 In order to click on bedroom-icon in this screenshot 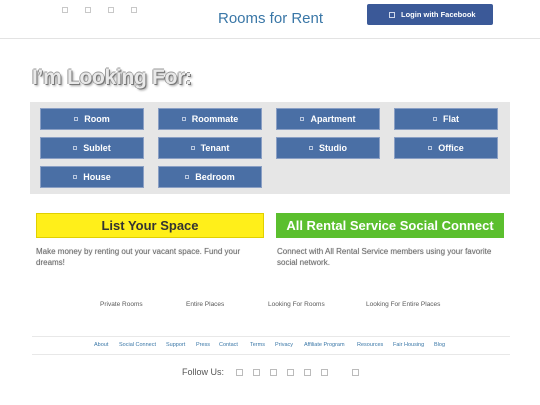, I will do `click(187, 177)`.